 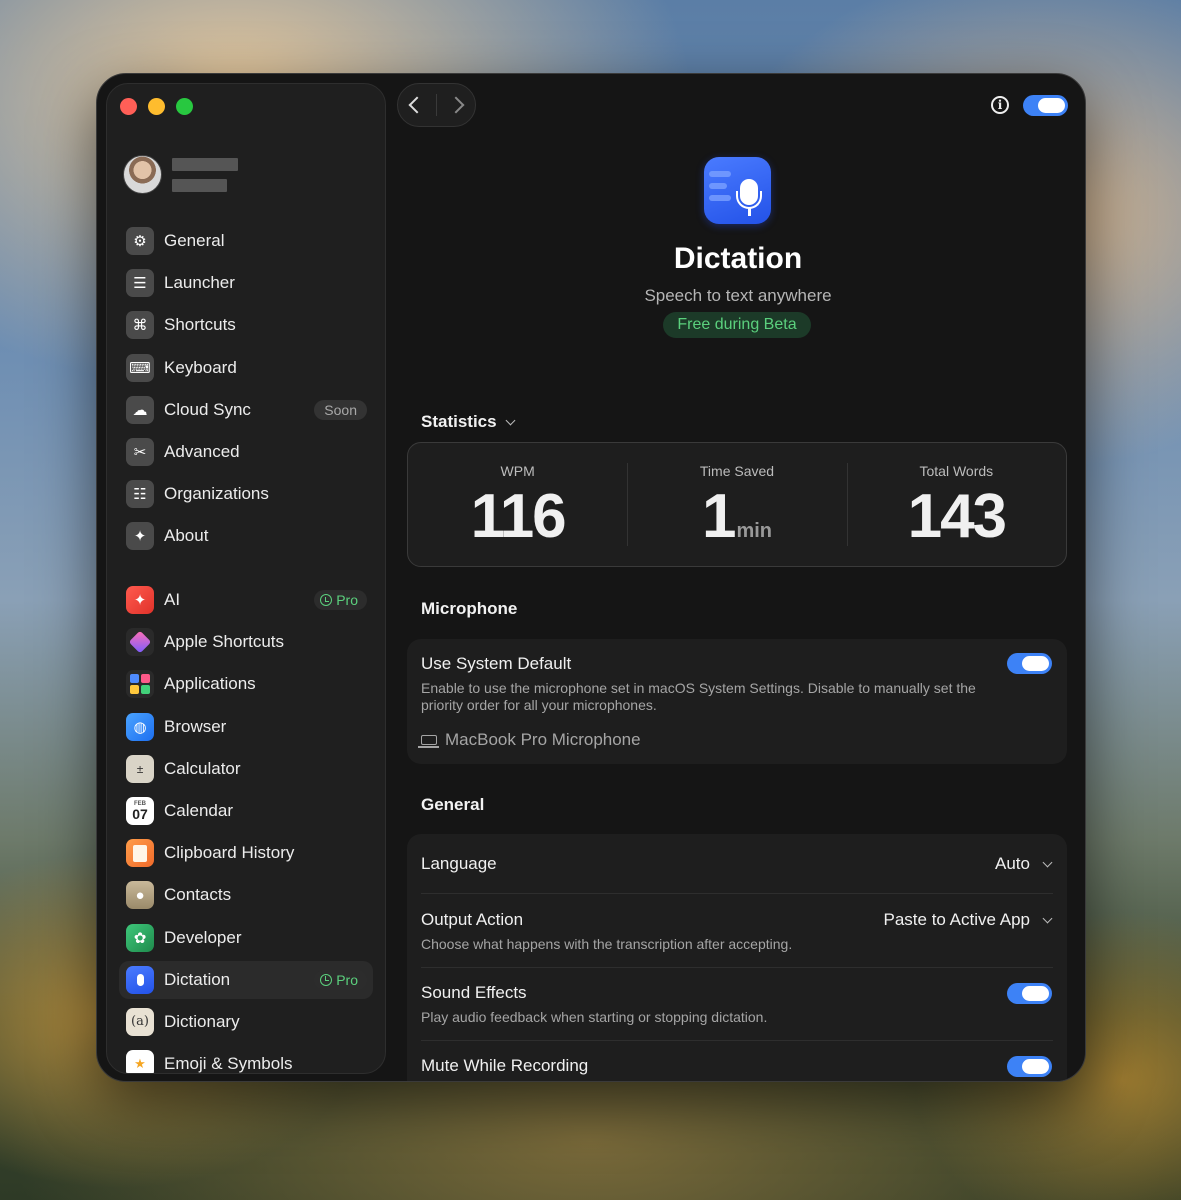 What do you see at coordinates (754, 531) in the screenshot?
I see `stat-unit: min` at bounding box center [754, 531].